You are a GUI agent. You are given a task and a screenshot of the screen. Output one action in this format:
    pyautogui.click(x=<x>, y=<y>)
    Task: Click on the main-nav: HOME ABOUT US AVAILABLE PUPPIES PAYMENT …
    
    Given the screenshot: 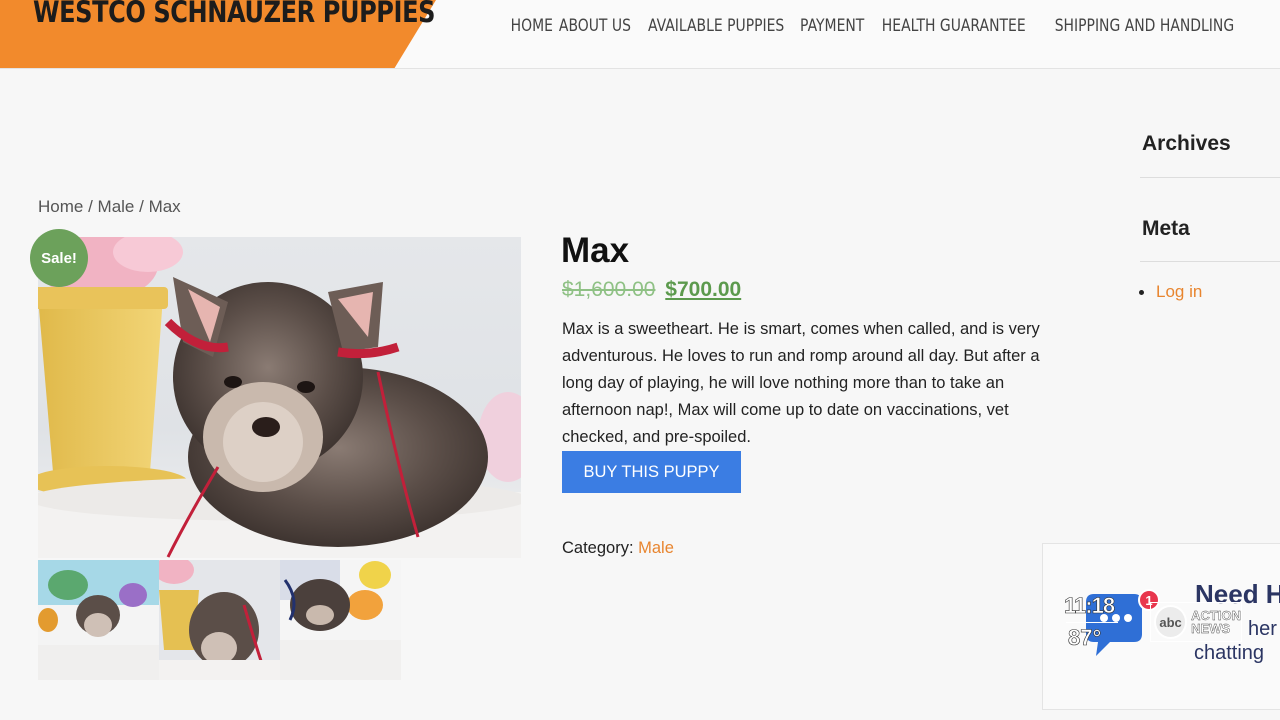 What is the action you would take?
    pyautogui.click(x=879, y=26)
    